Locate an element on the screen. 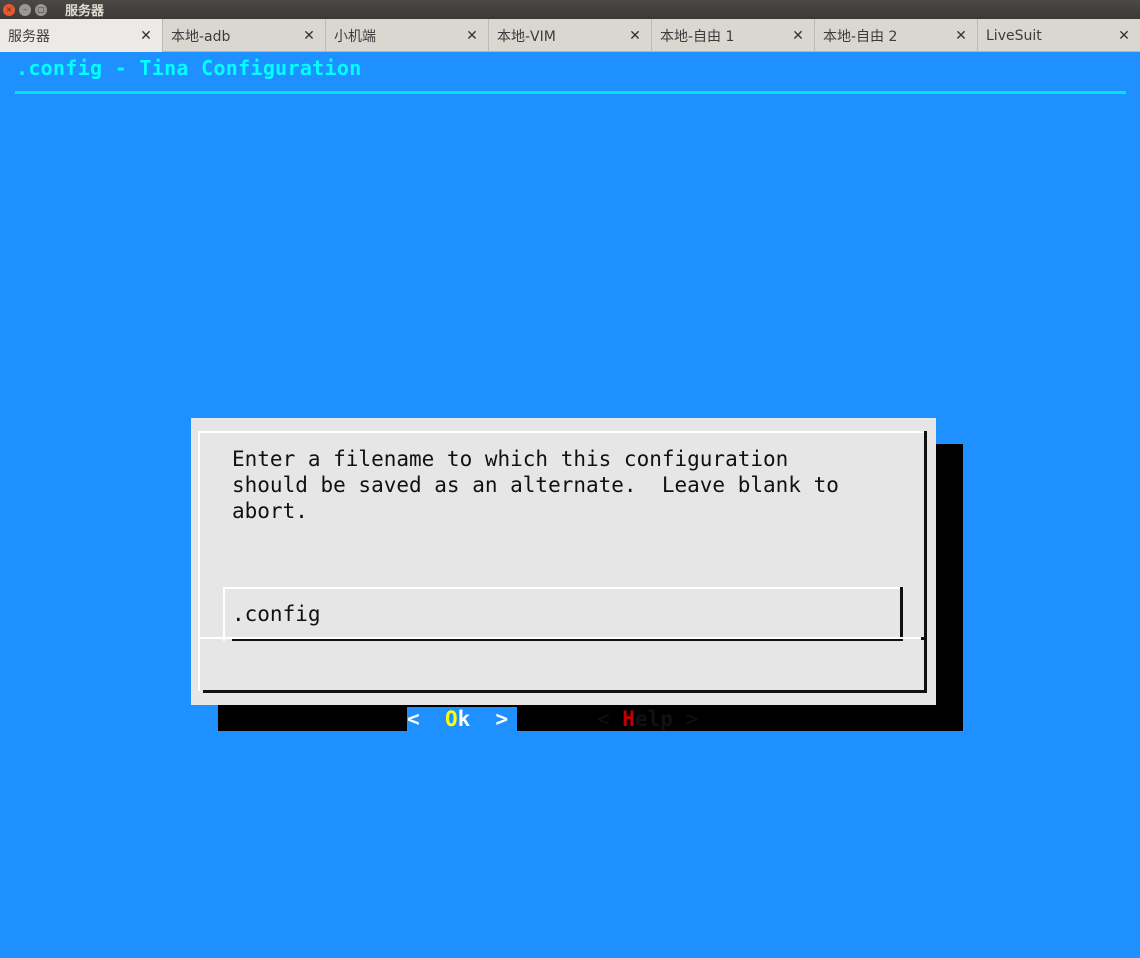  window-title: 服务器 is located at coordinates (85, 11).